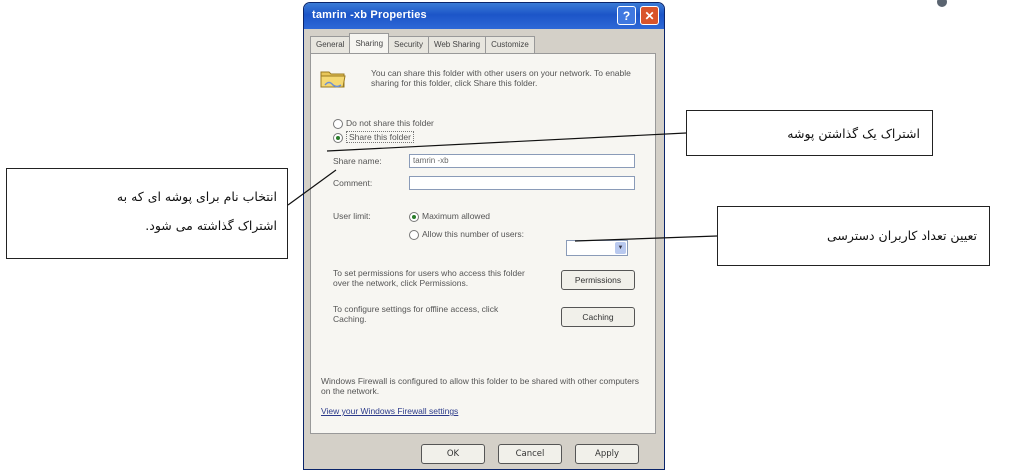 This screenshot has width=1009, height=472. Describe the element at coordinates (506, 142) in the screenshot. I see `pointer-line-share` at that location.